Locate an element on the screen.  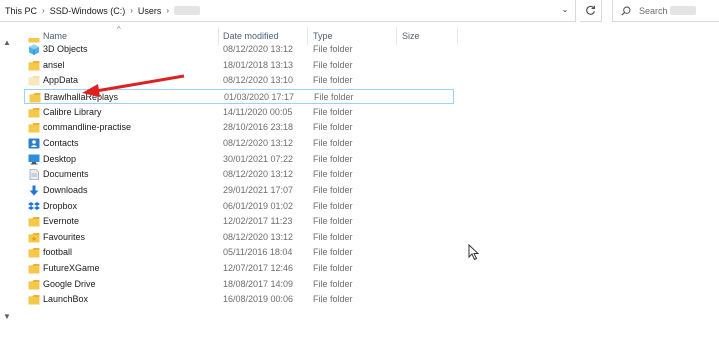
annotation-arrow is located at coordinates (133, 85).